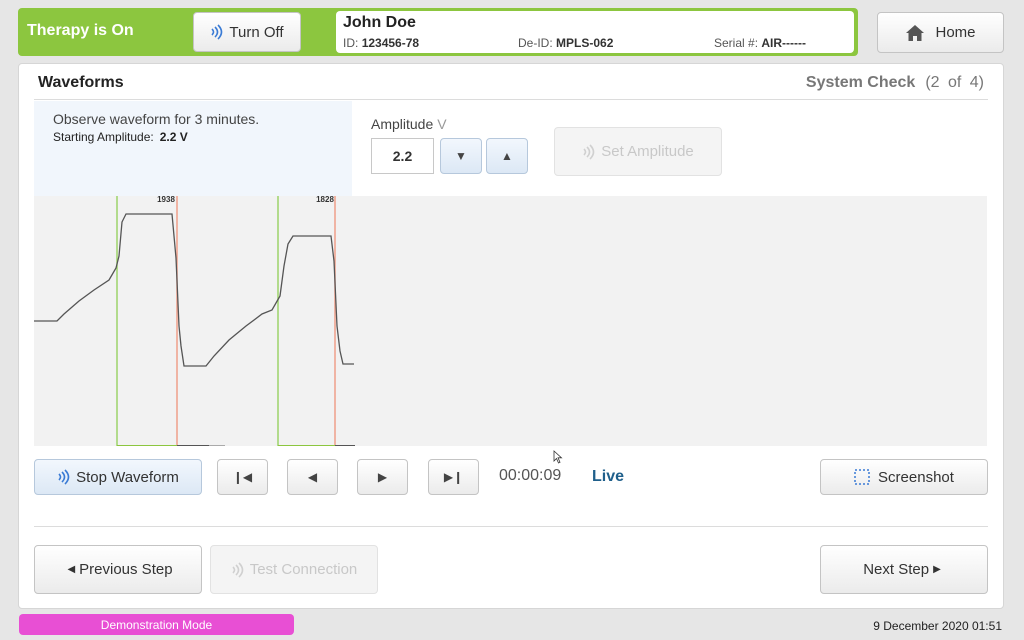  I want to click on step-forward-icon: ▶, so click(382, 477).